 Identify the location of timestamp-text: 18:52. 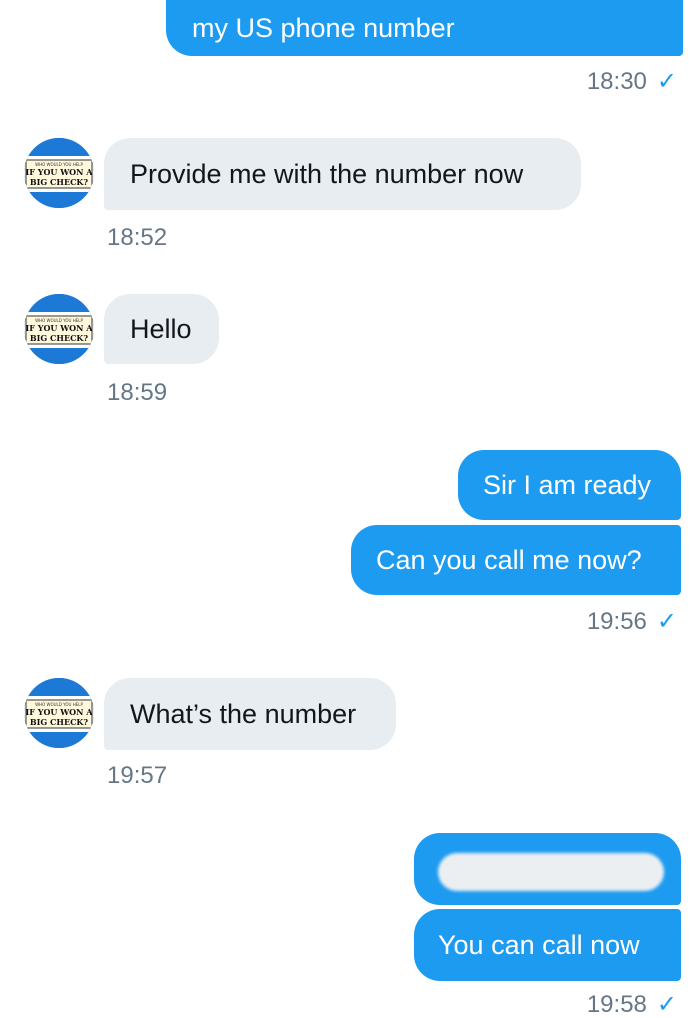
(137, 237).